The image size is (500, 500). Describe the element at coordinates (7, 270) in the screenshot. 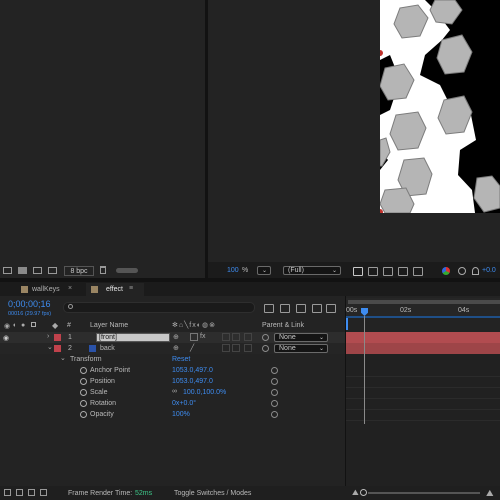

I see `interpret-footage-icon` at that location.